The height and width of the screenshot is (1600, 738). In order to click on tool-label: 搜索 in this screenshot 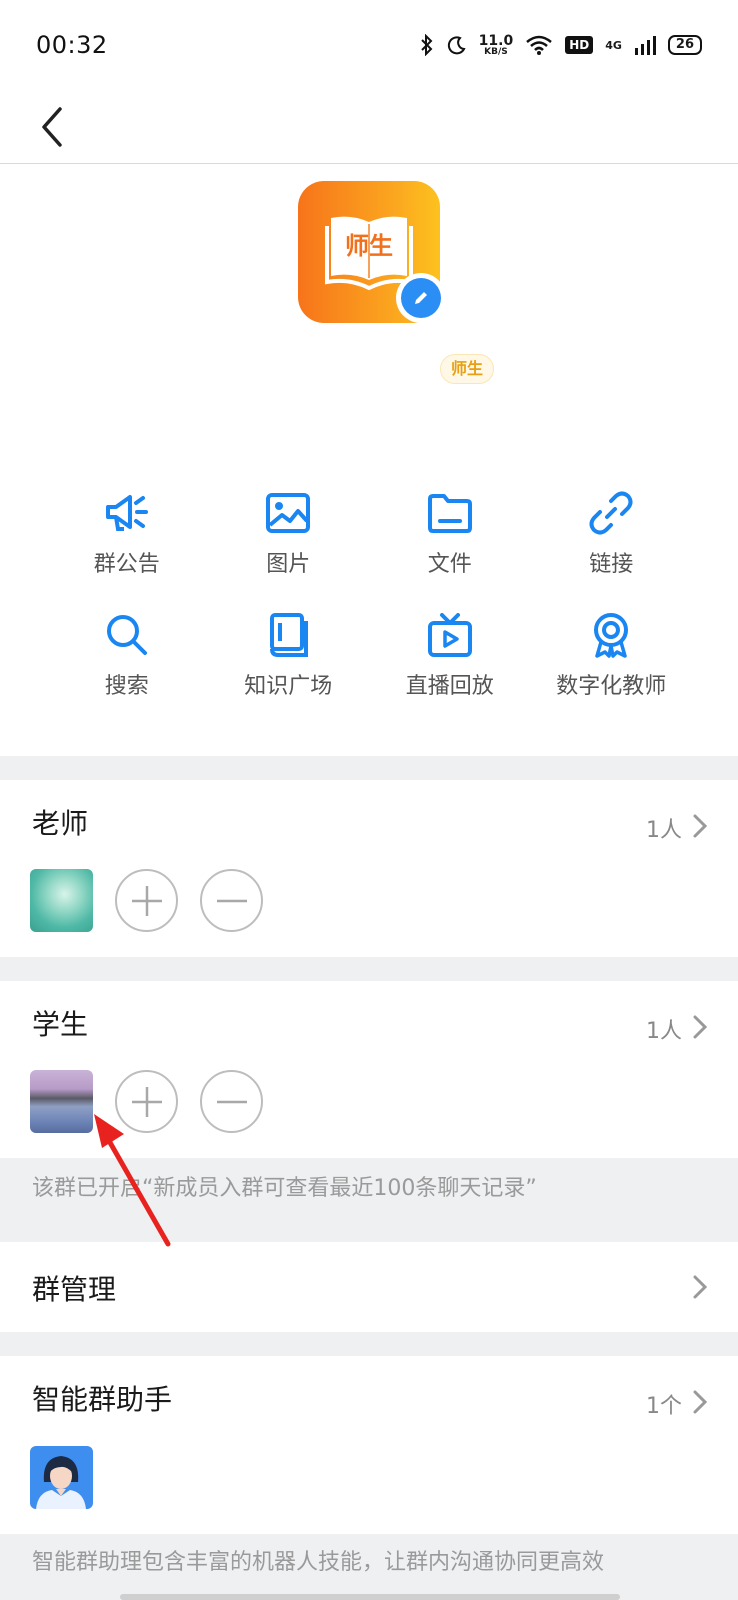, I will do `click(126, 686)`.